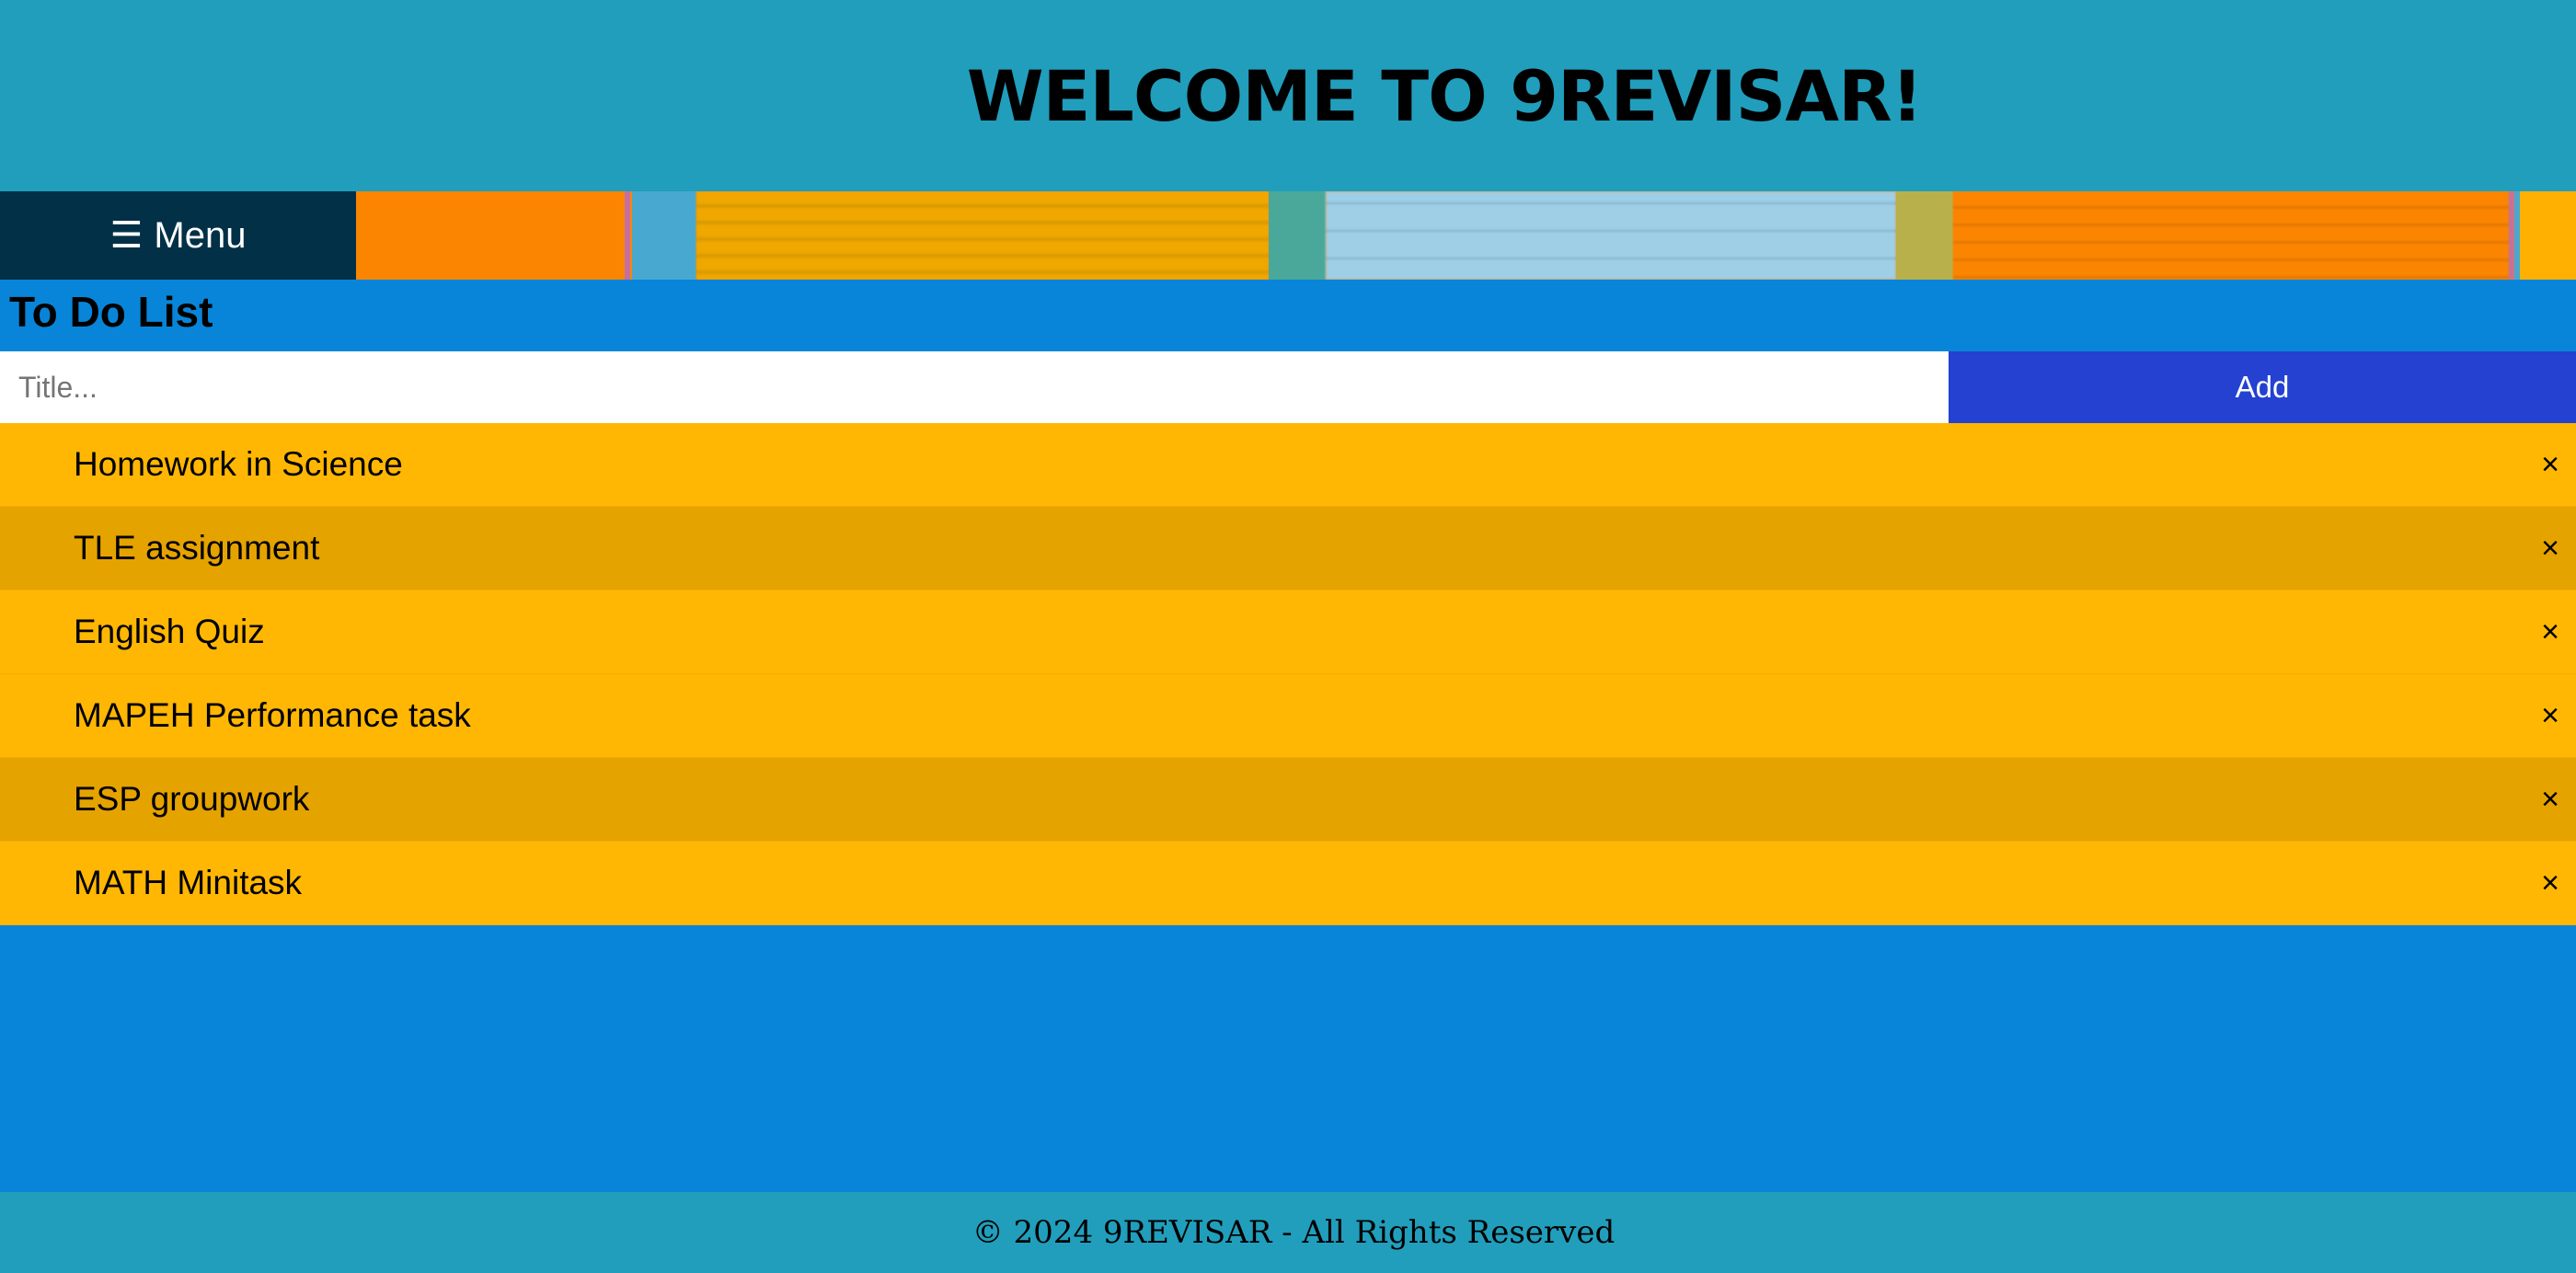 The width and height of the screenshot is (2576, 1273). I want to click on todo-item-label: TLE assignment, so click(197, 548).